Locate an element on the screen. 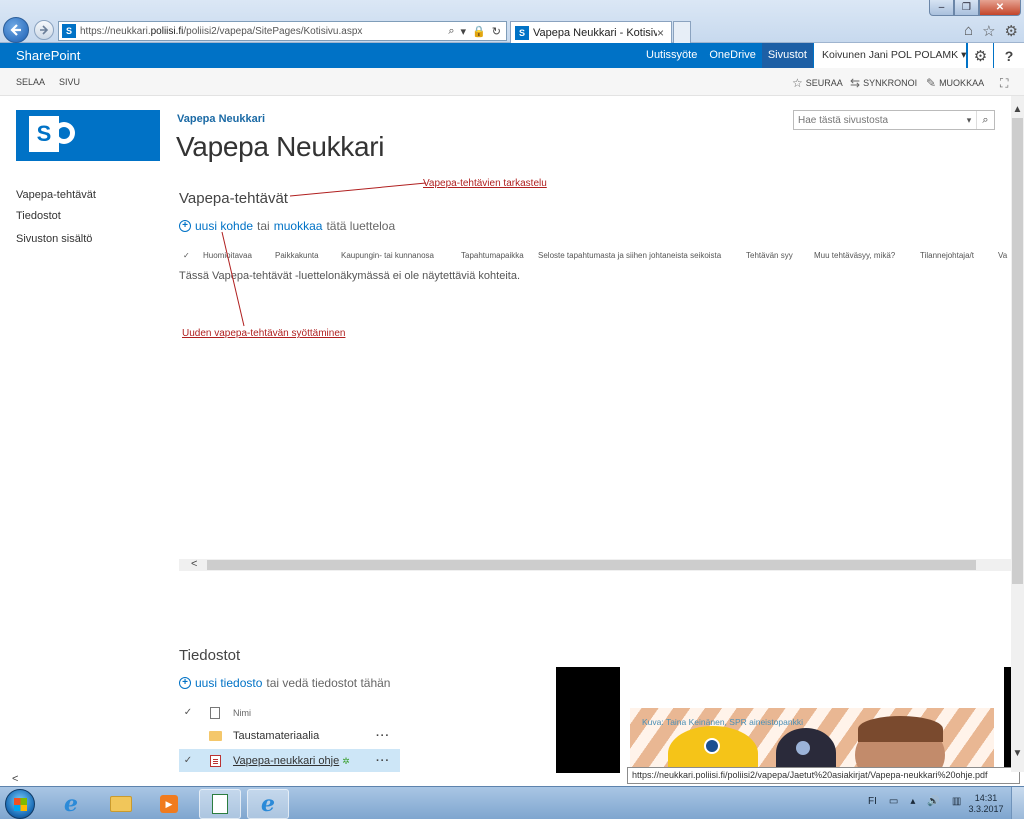 This screenshot has height=819, width=1024. language-indicator: FI is located at coordinates (872, 801).